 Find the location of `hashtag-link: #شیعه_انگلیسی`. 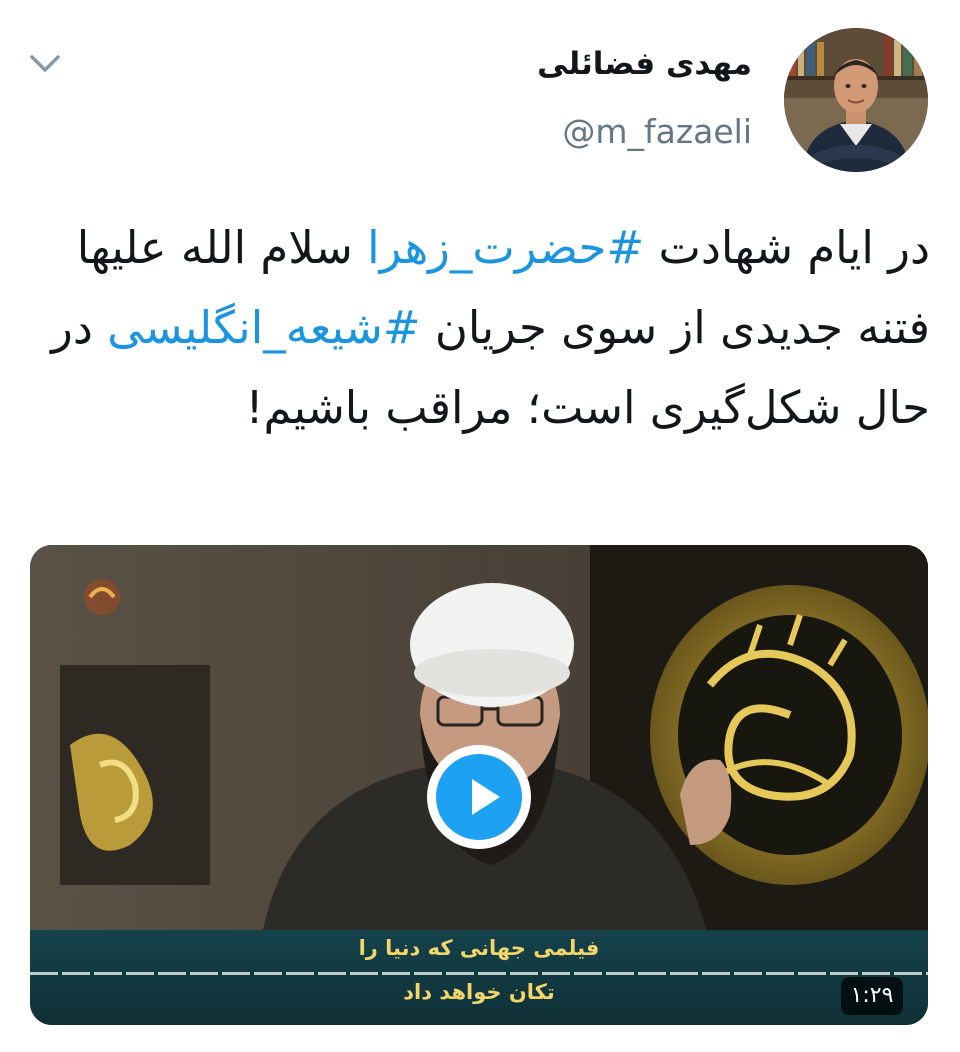

hashtag-link: #شیعه_انگلیسی is located at coordinates (263, 327).